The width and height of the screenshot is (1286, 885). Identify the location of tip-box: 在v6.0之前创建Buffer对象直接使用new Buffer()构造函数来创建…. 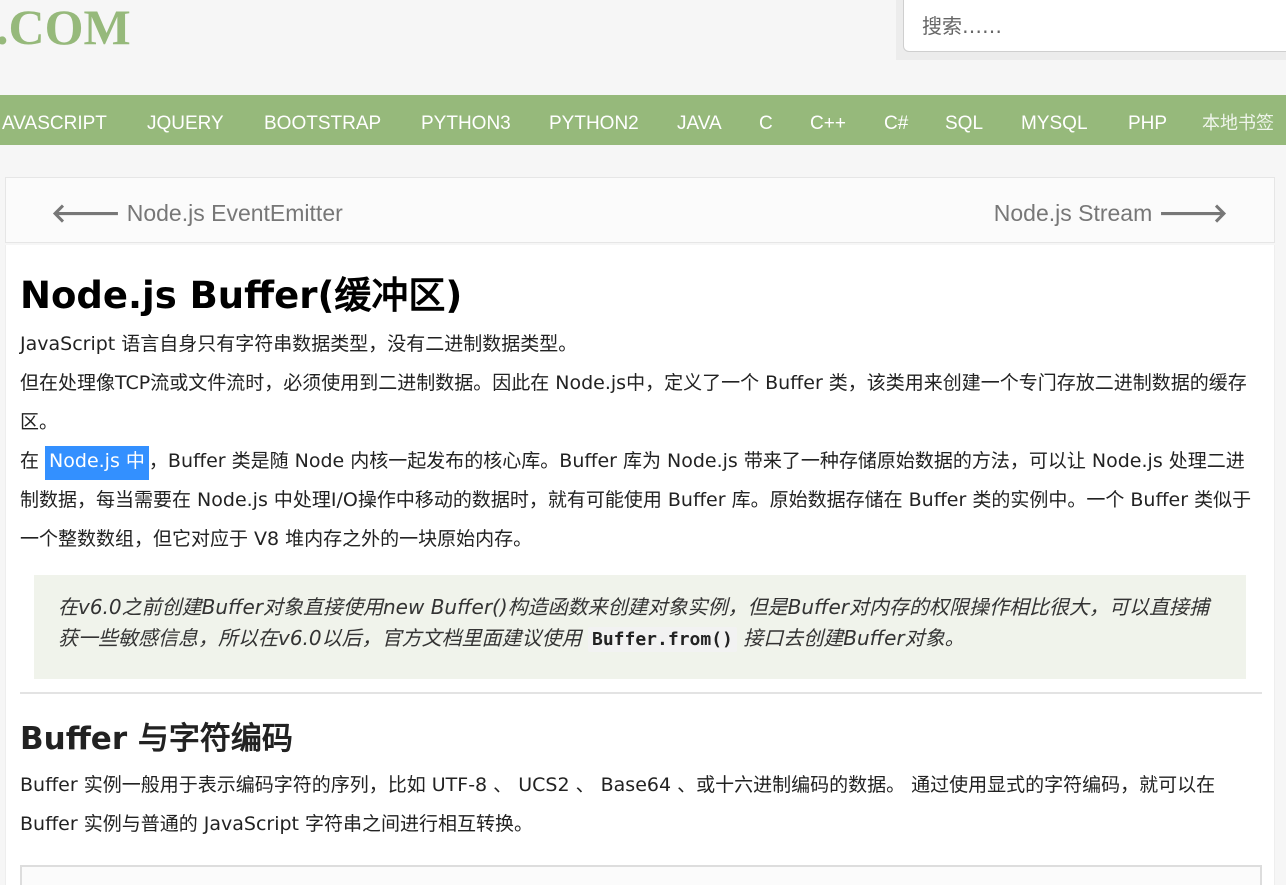
(640, 627).